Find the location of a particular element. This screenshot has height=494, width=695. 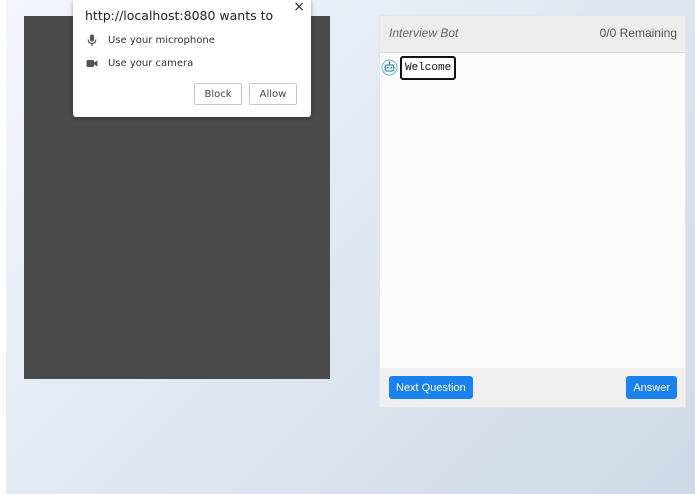

remaining-counter: 0/0 Remaining is located at coordinates (638, 33).